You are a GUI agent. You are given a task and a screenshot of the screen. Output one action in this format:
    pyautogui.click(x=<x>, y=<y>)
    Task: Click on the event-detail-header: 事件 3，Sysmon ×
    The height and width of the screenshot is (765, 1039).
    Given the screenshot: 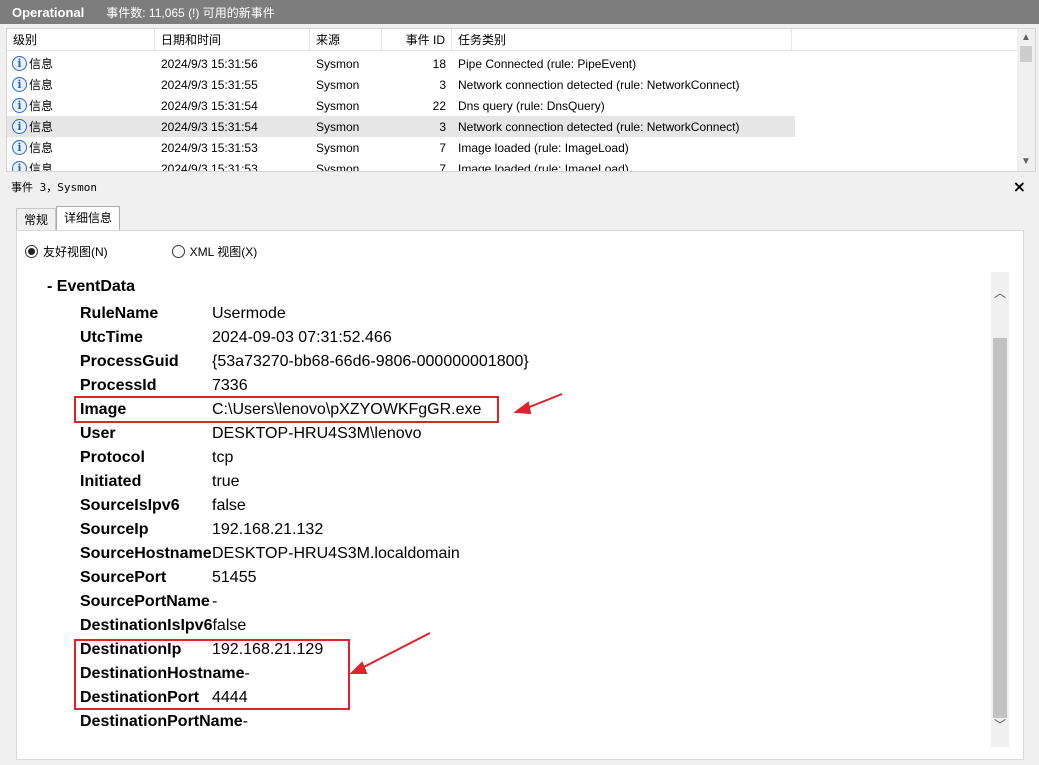 What is the action you would take?
    pyautogui.click(x=521, y=187)
    